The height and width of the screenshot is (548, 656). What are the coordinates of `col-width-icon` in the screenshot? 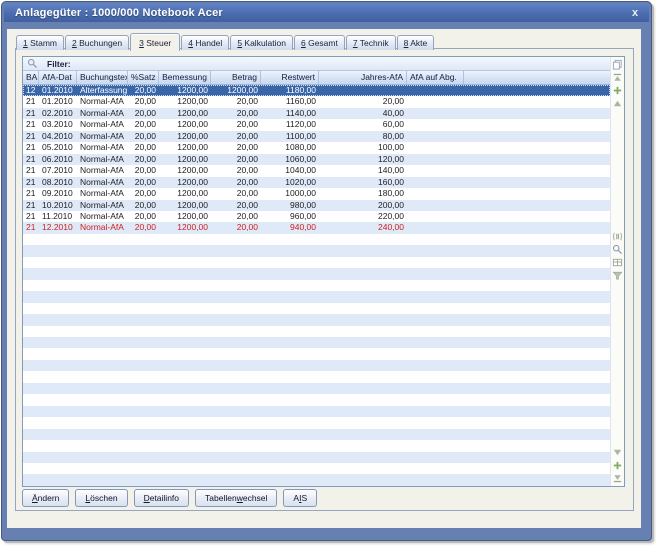 It's located at (617, 236).